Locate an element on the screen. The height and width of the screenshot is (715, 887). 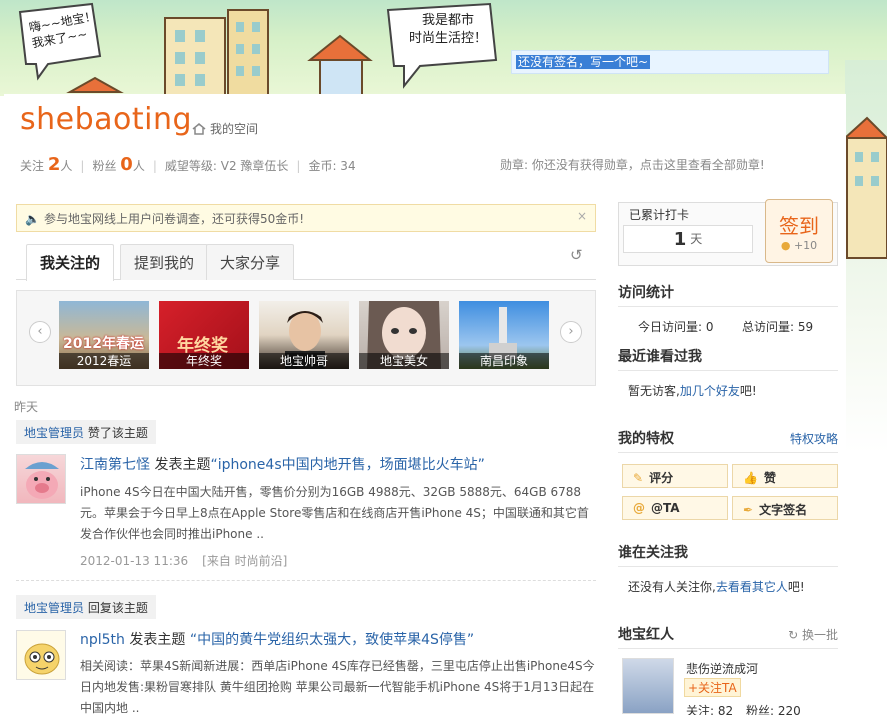
carousel-item: 地宝美女 is located at coordinates (404, 335).